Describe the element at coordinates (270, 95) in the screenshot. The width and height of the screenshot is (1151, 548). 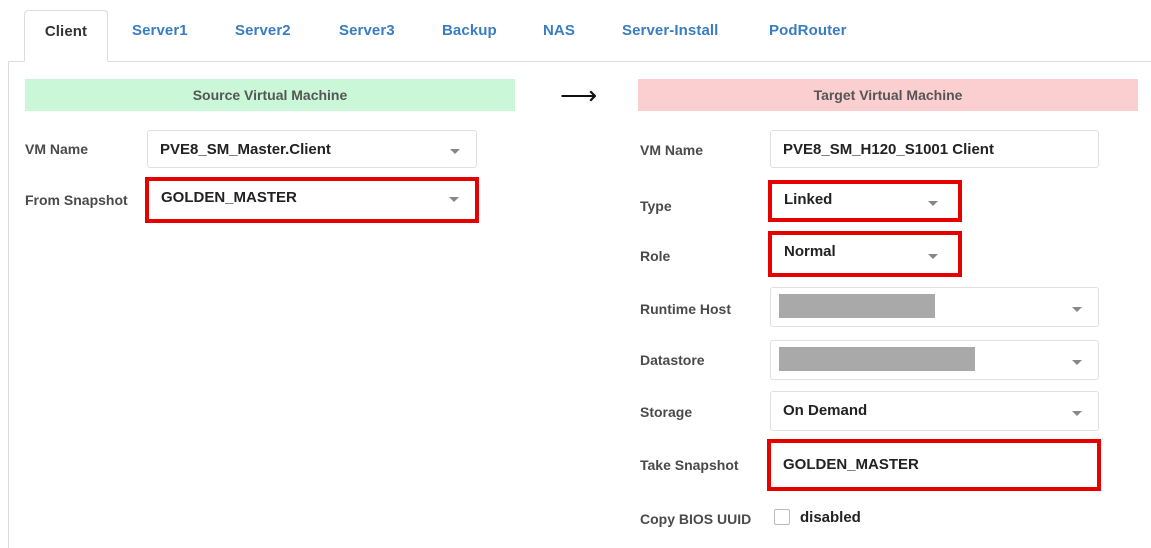
I see `source-vm-header: Source Virtual Machine` at that location.